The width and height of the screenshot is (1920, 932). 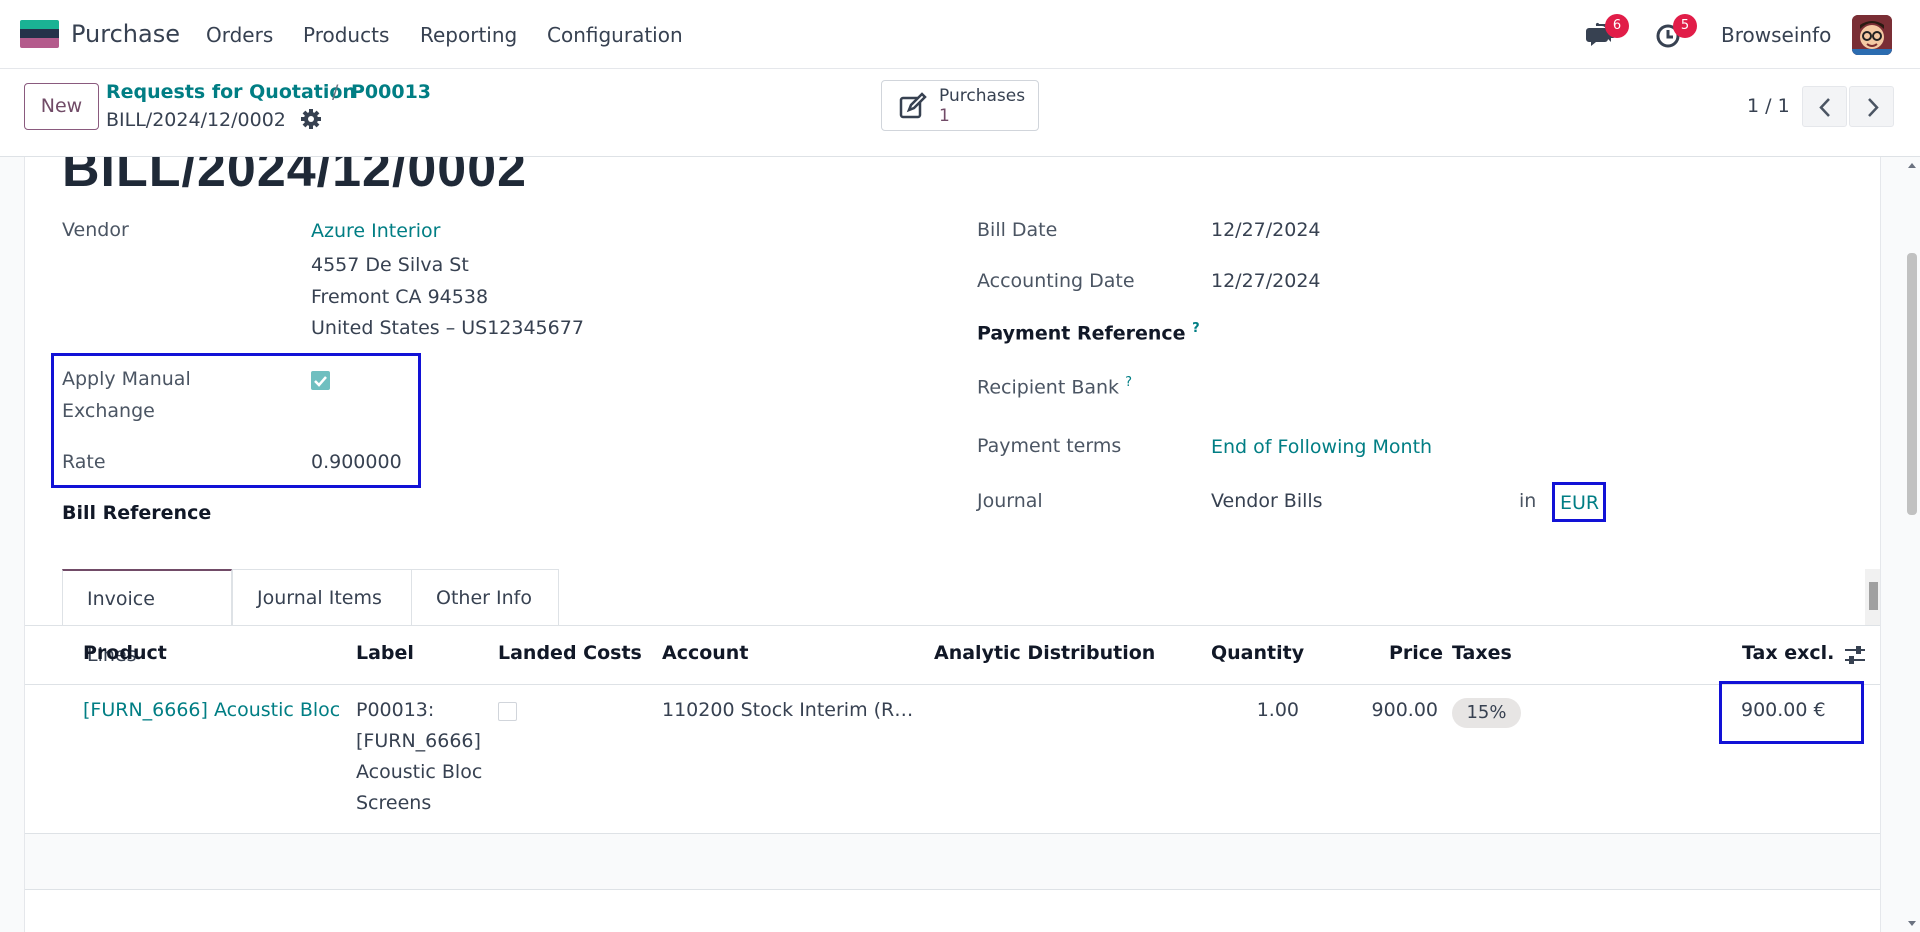 What do you see at coordinates (952, 625) in the screenshot?
I see `tab-divider` at bounding box center [952, 625].